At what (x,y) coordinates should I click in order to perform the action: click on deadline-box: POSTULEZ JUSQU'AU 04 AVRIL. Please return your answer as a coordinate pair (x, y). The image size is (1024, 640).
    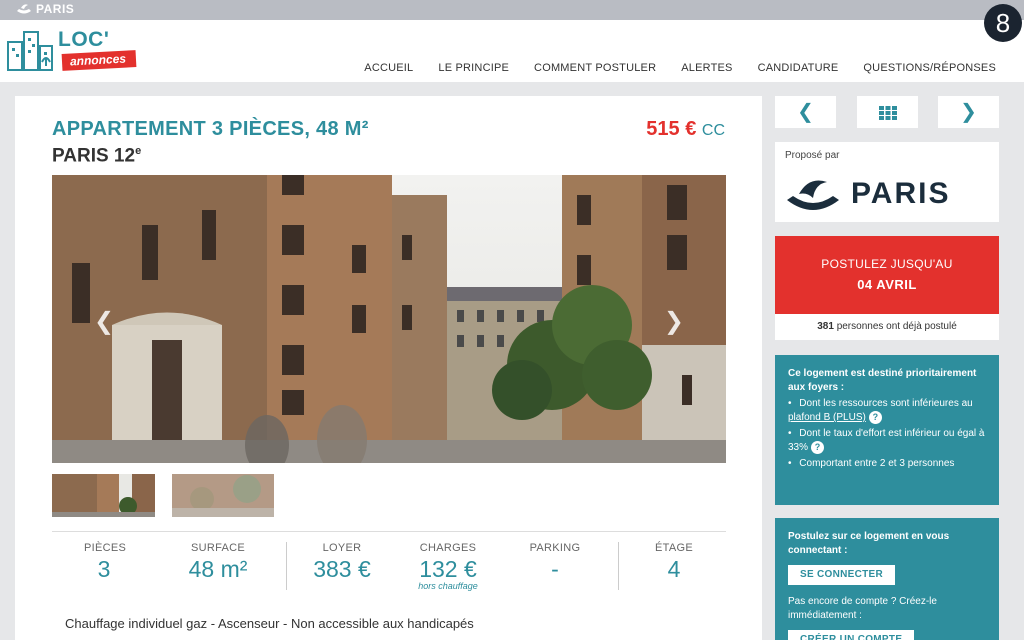
    Looking at the image, I should click on (887, 275).